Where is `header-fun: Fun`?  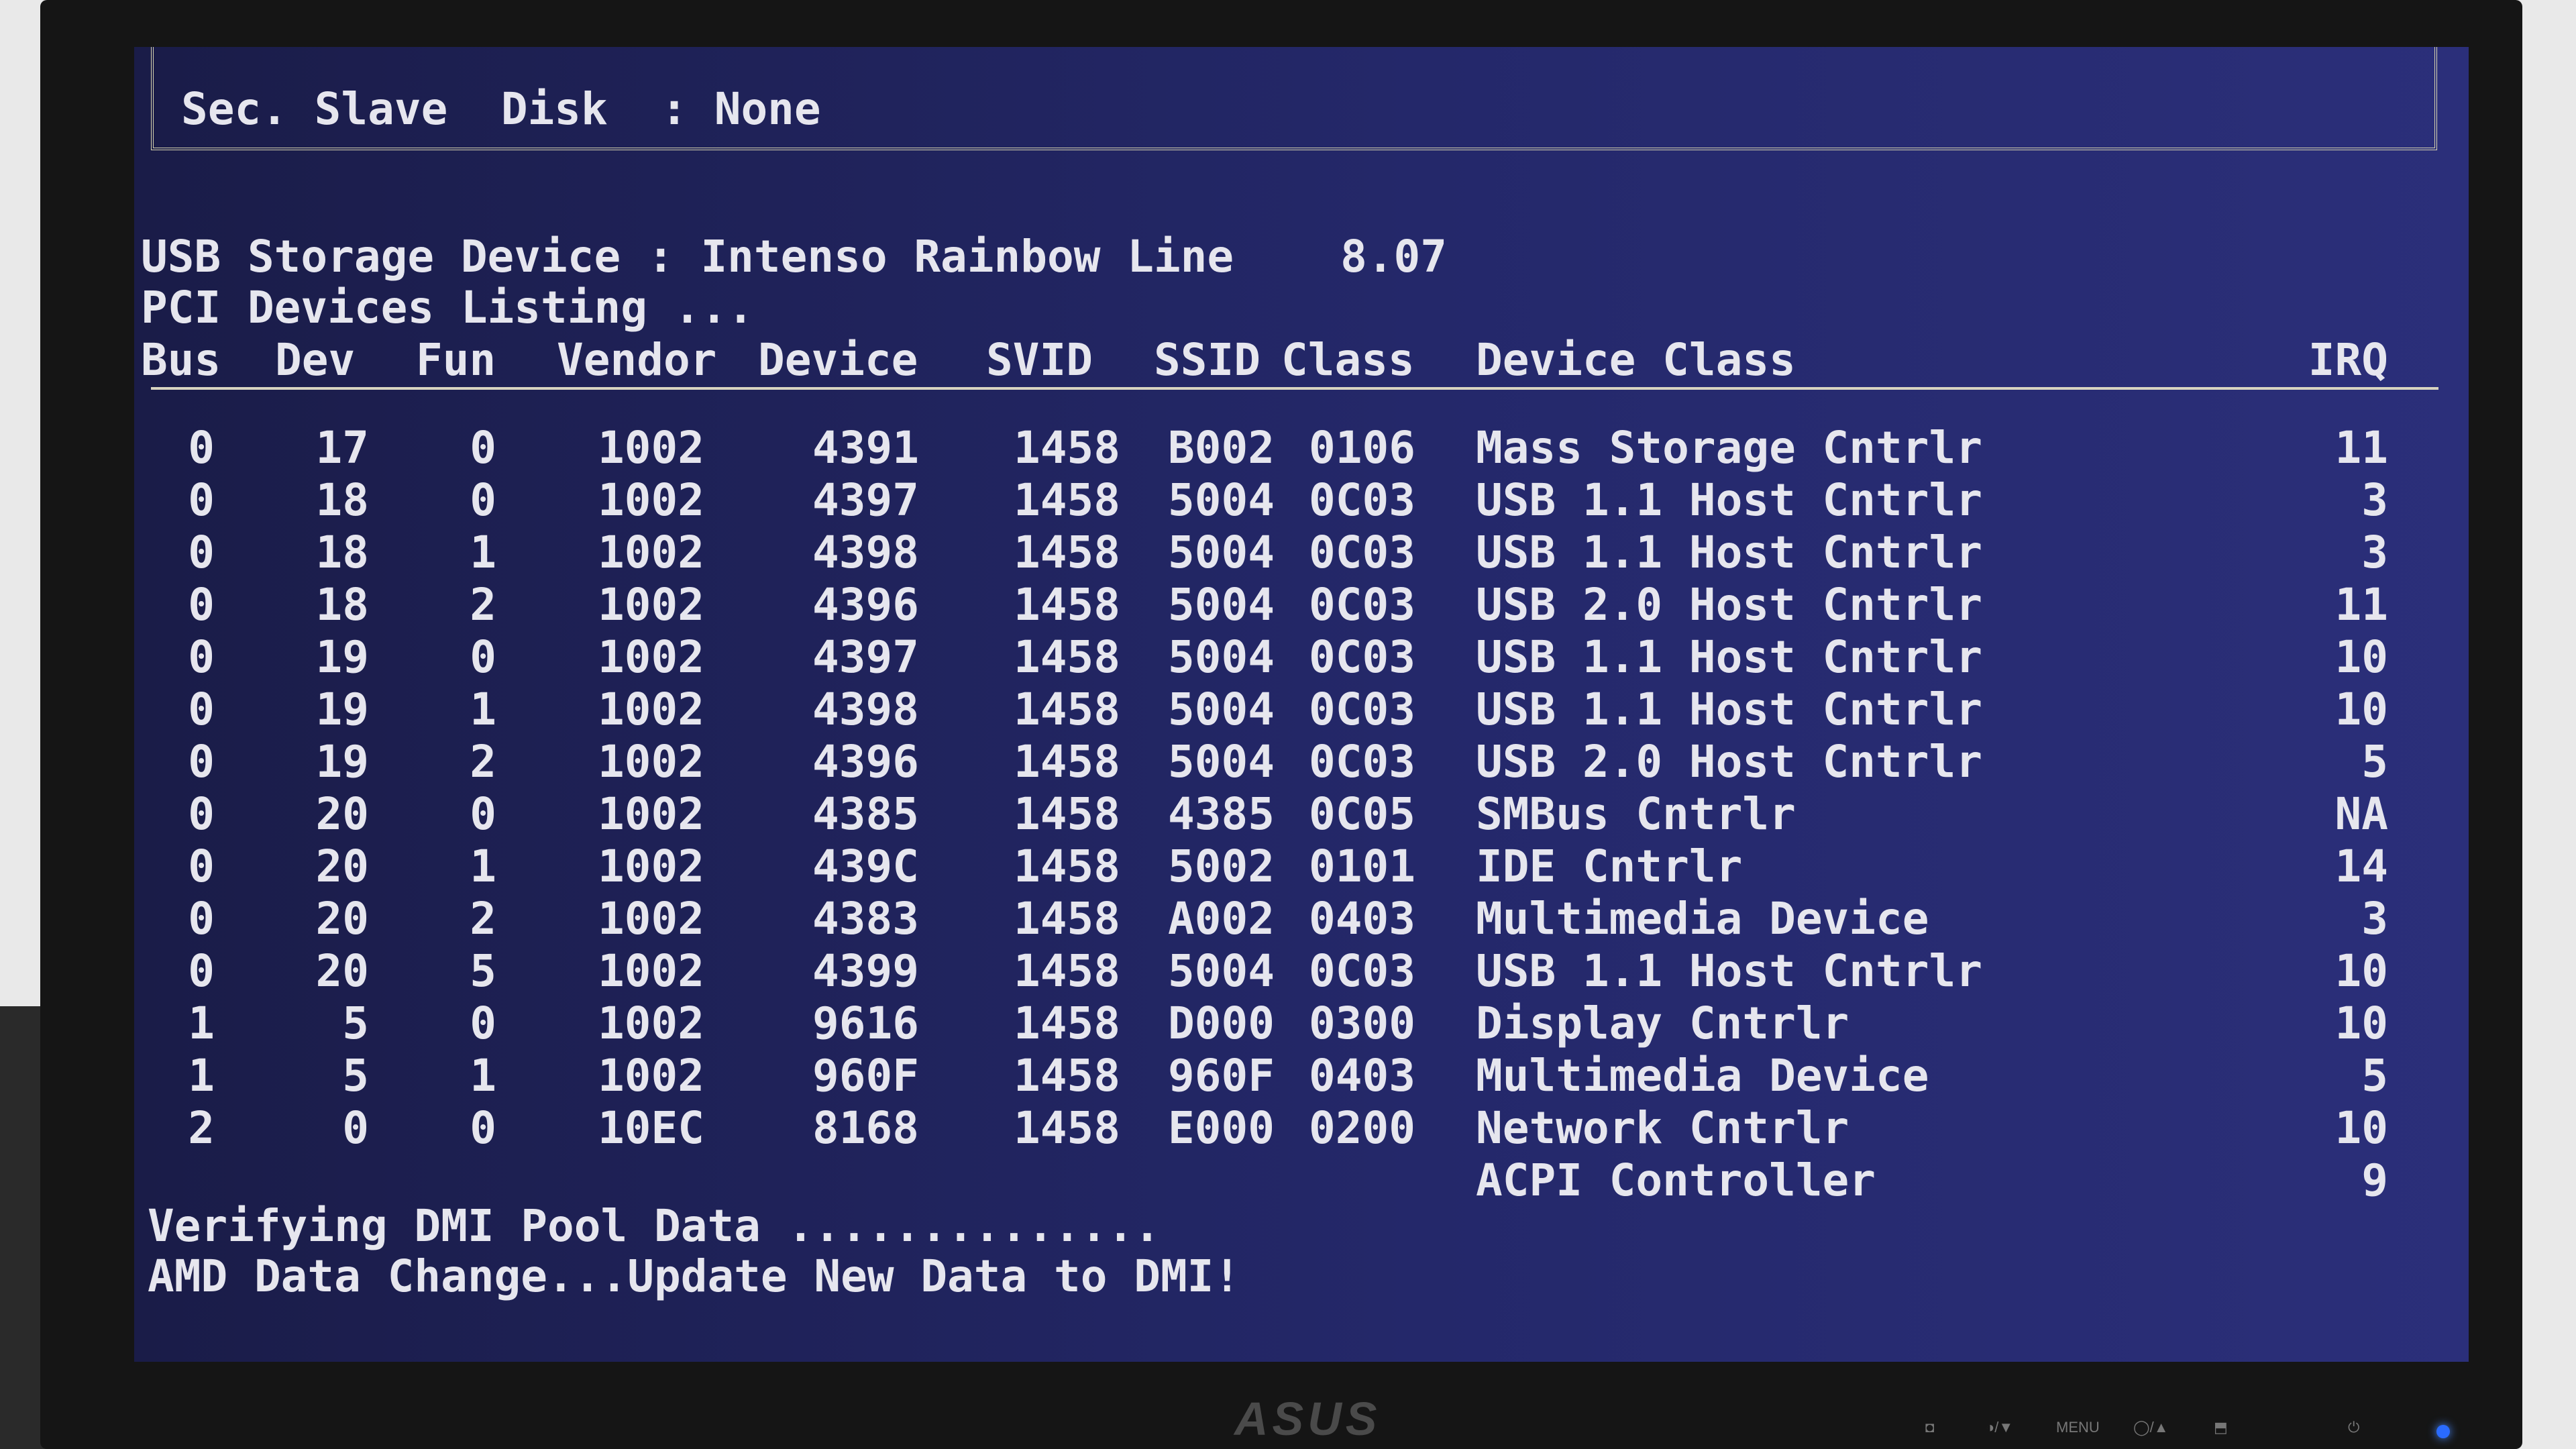 header-fun: Fun is located at coordinates (456, 360).